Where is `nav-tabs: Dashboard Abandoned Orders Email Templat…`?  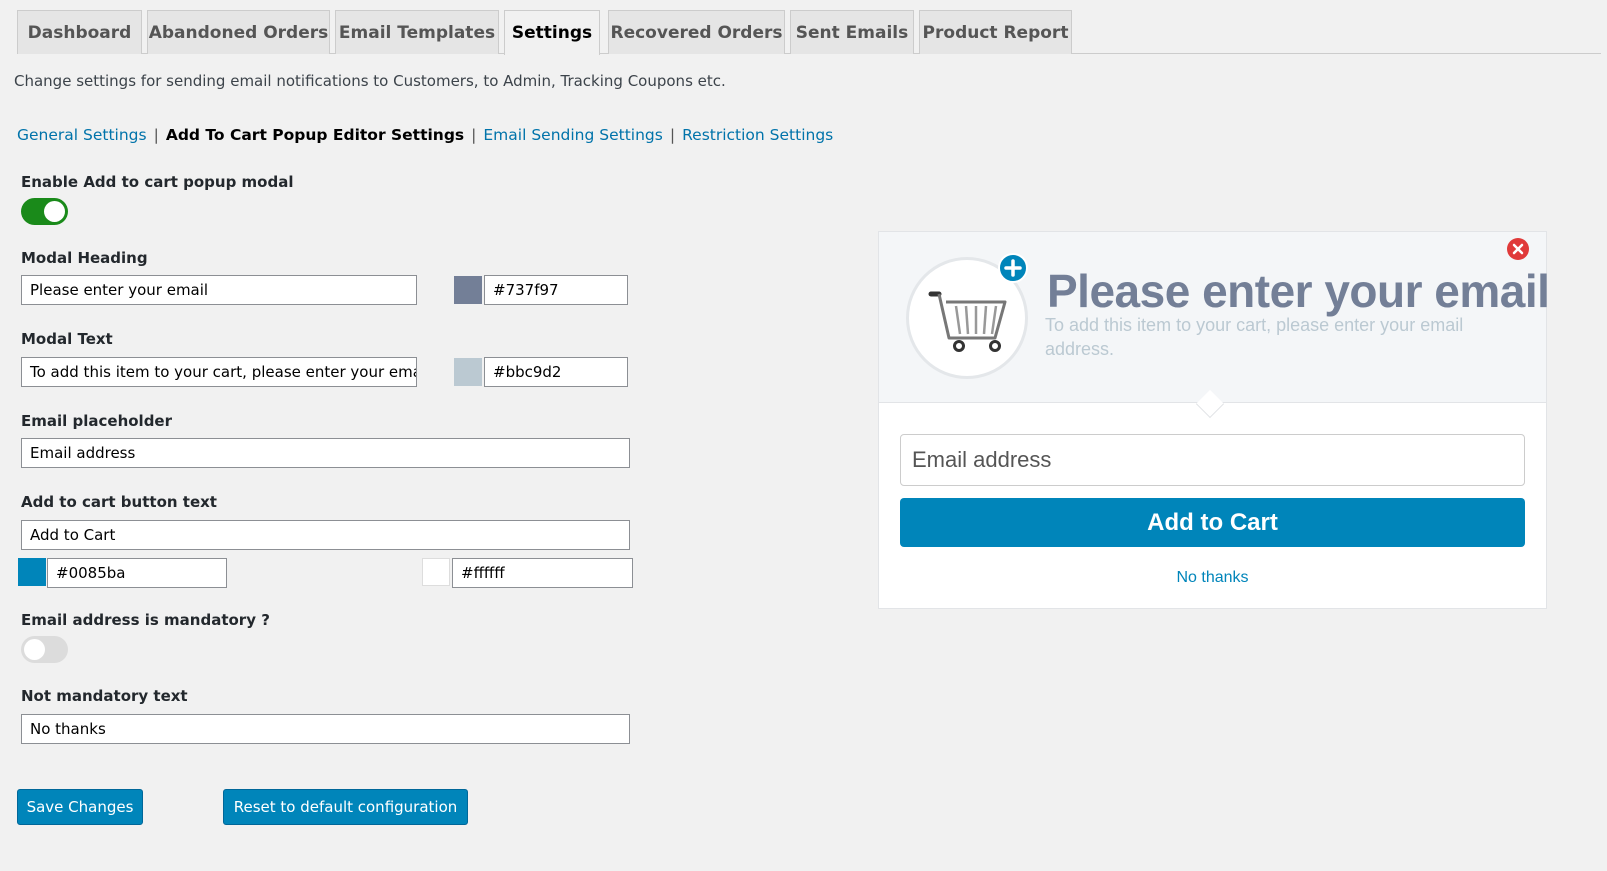
nav-tabs: Dashboard Abandoned Orders Email Templat… is located at coordinates (809, 32).